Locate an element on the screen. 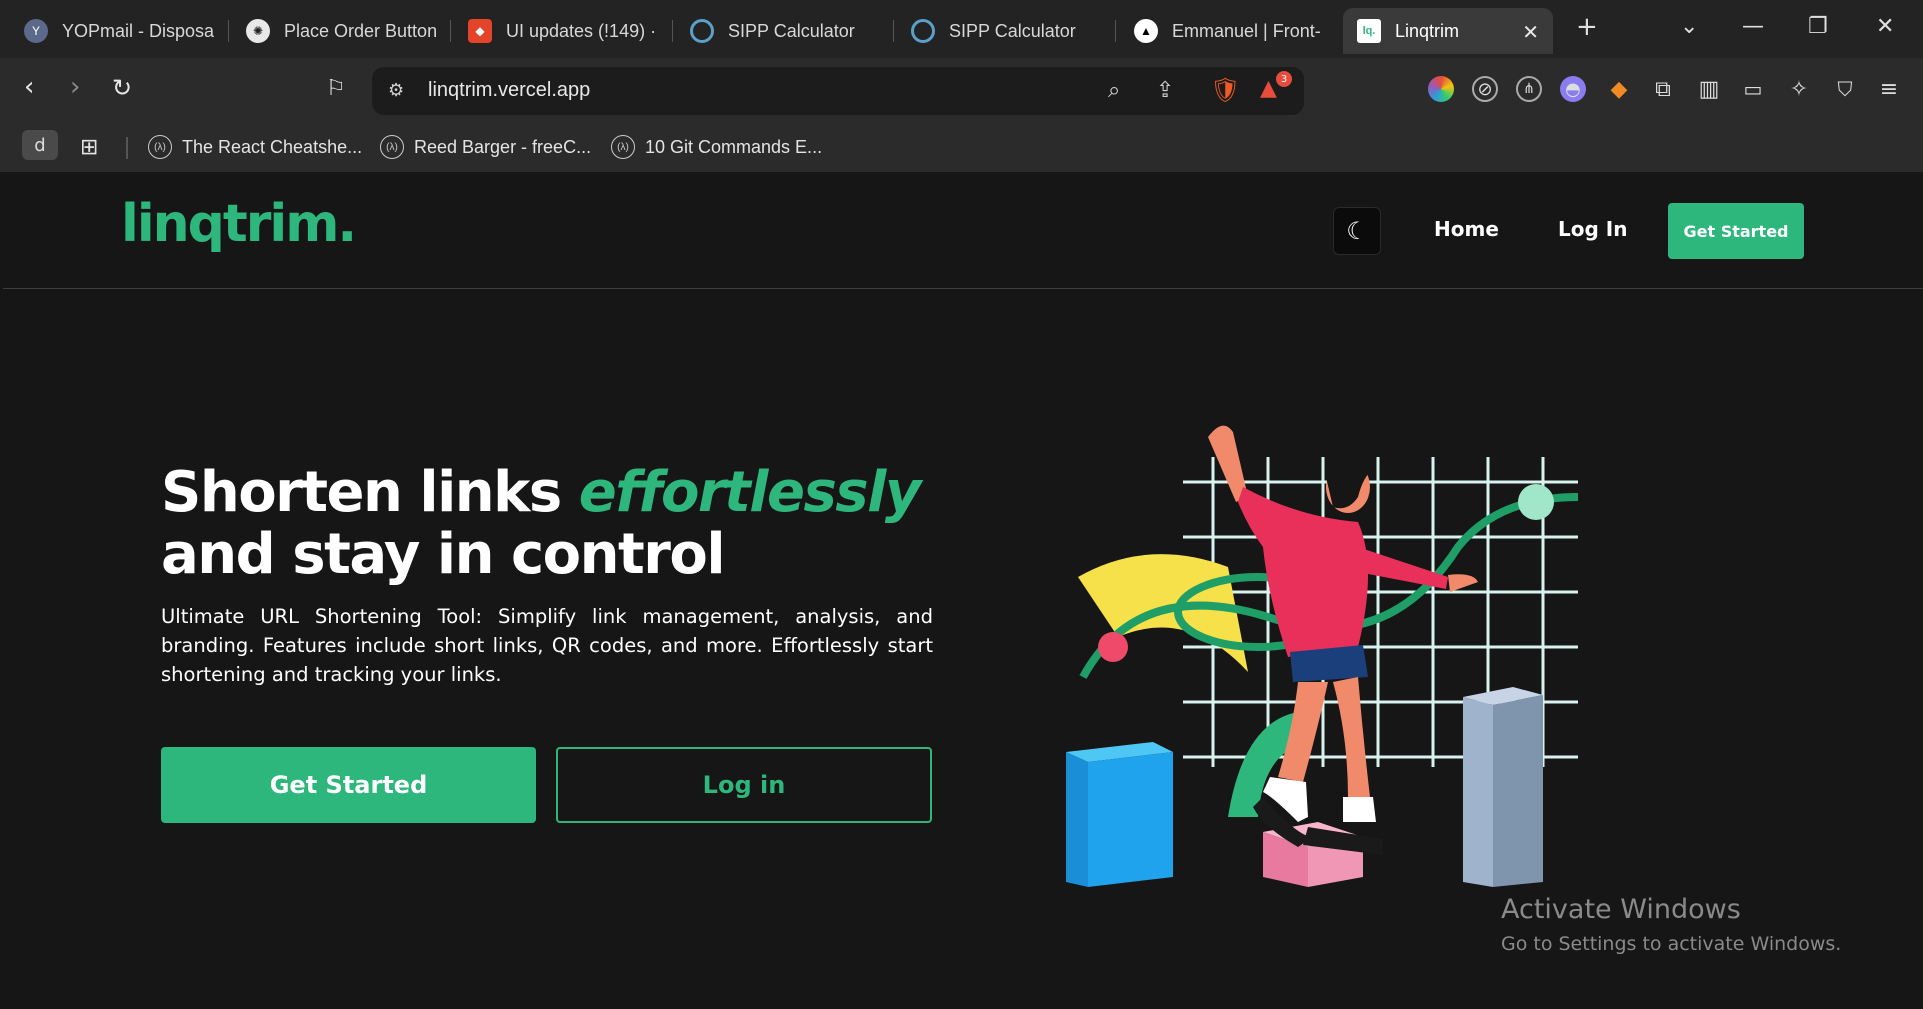 This screenshot has height=1009, width=1923. gitlab-icon: ◆ is located at coordinates (480, 31).